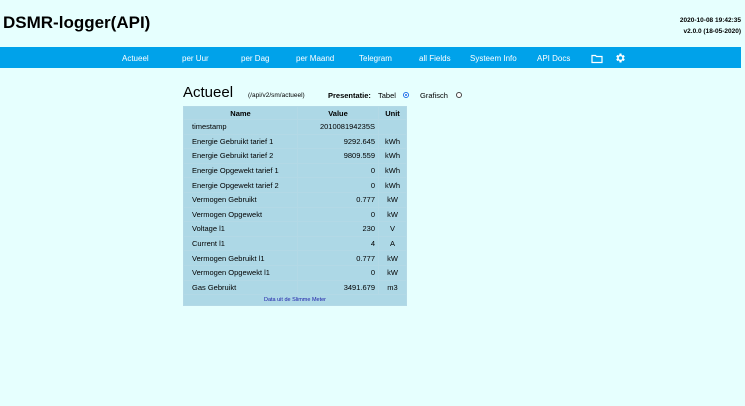  I want to click on column-header-unit: Unit, so click(392, 113).